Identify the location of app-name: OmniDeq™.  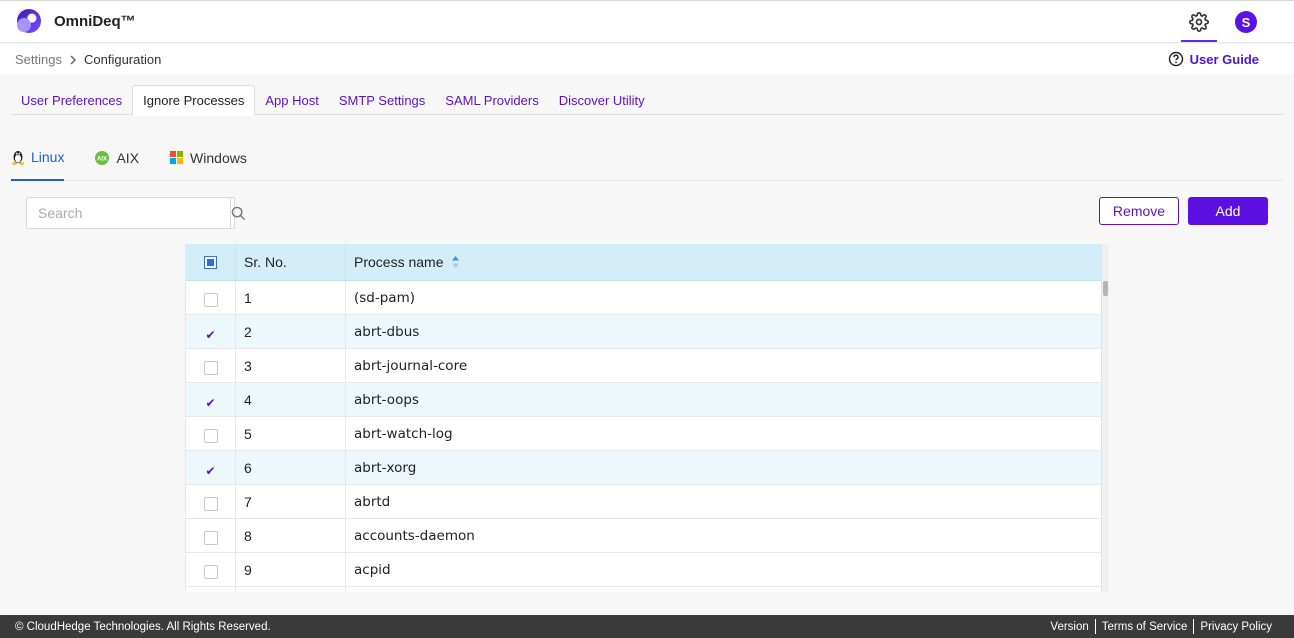
(95, 21).